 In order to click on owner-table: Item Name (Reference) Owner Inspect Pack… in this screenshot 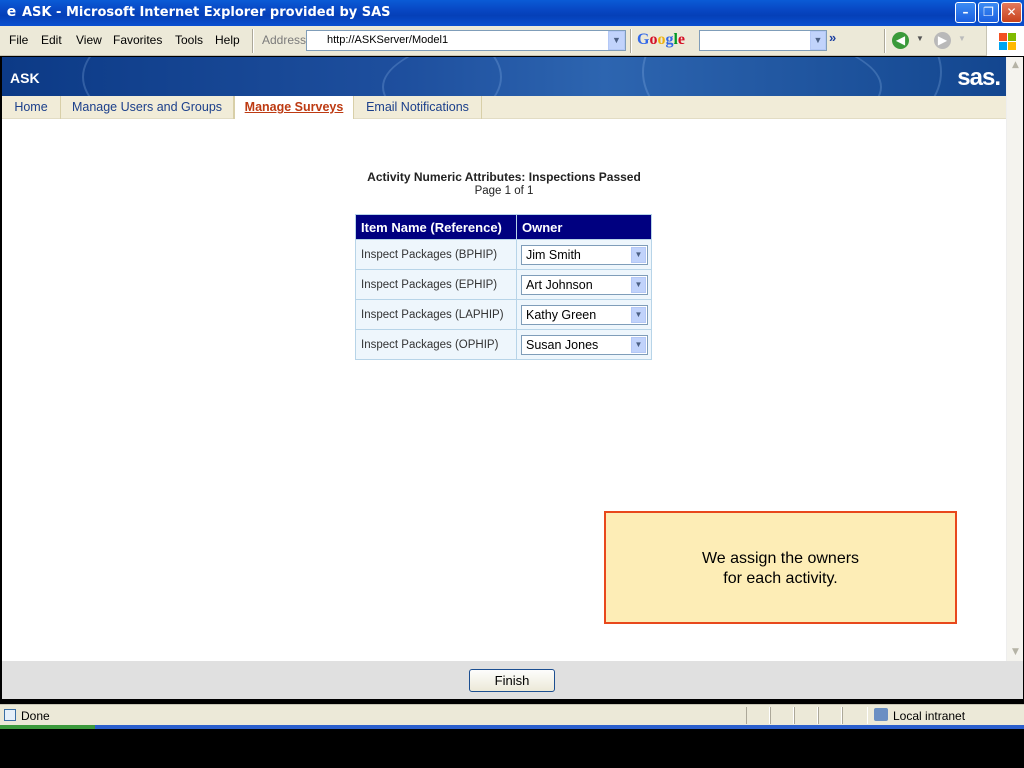, I will do `click(503, 287)`.